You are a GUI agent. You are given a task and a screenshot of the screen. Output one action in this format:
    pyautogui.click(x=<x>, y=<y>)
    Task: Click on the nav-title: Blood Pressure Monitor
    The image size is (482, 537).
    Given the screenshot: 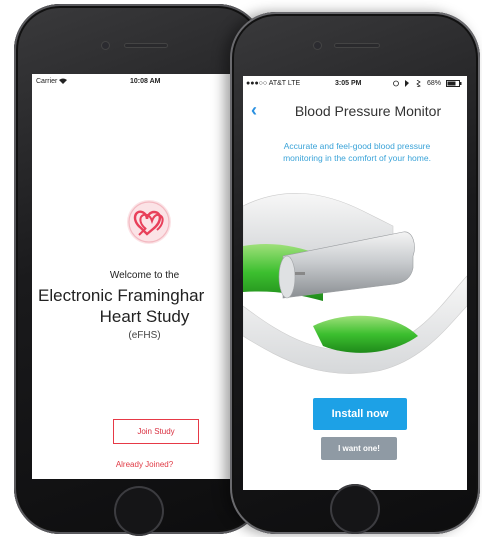 What is the action you would take?
    pyautogui.click(x=368, y=111)
    